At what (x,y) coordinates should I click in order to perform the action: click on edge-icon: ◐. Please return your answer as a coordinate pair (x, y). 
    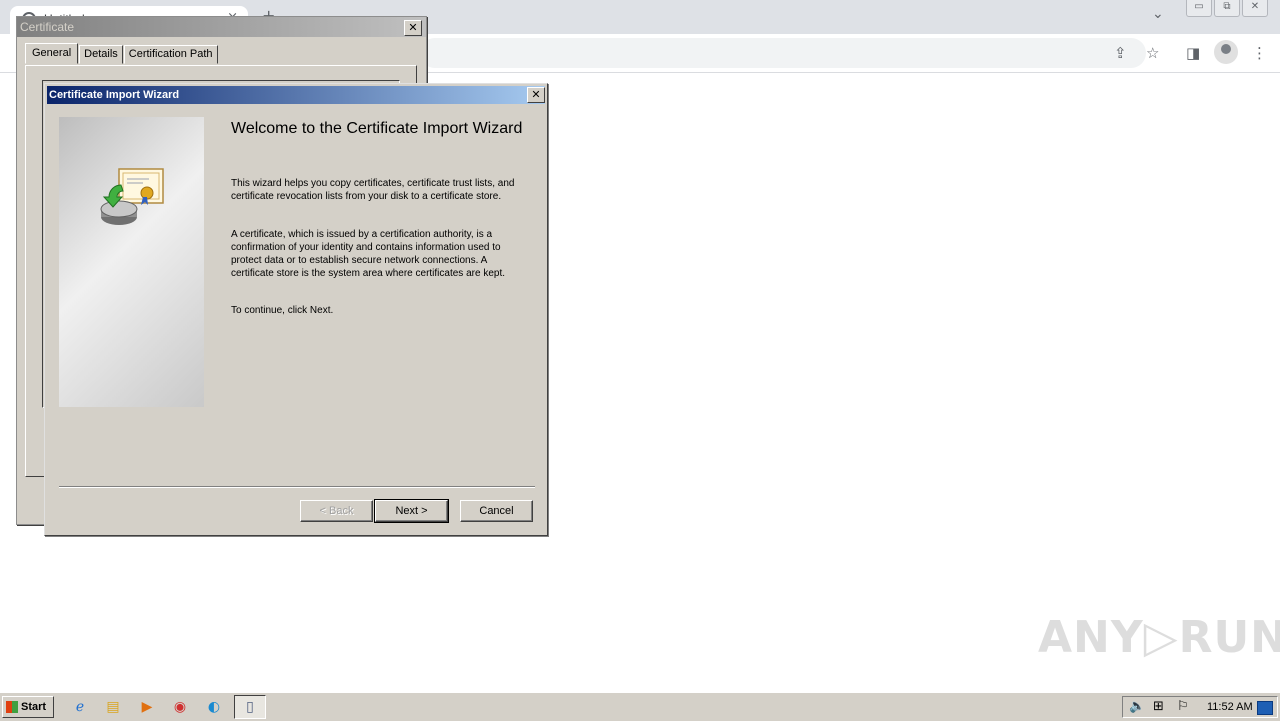
    Looking at the image, I should click on (214, 707).